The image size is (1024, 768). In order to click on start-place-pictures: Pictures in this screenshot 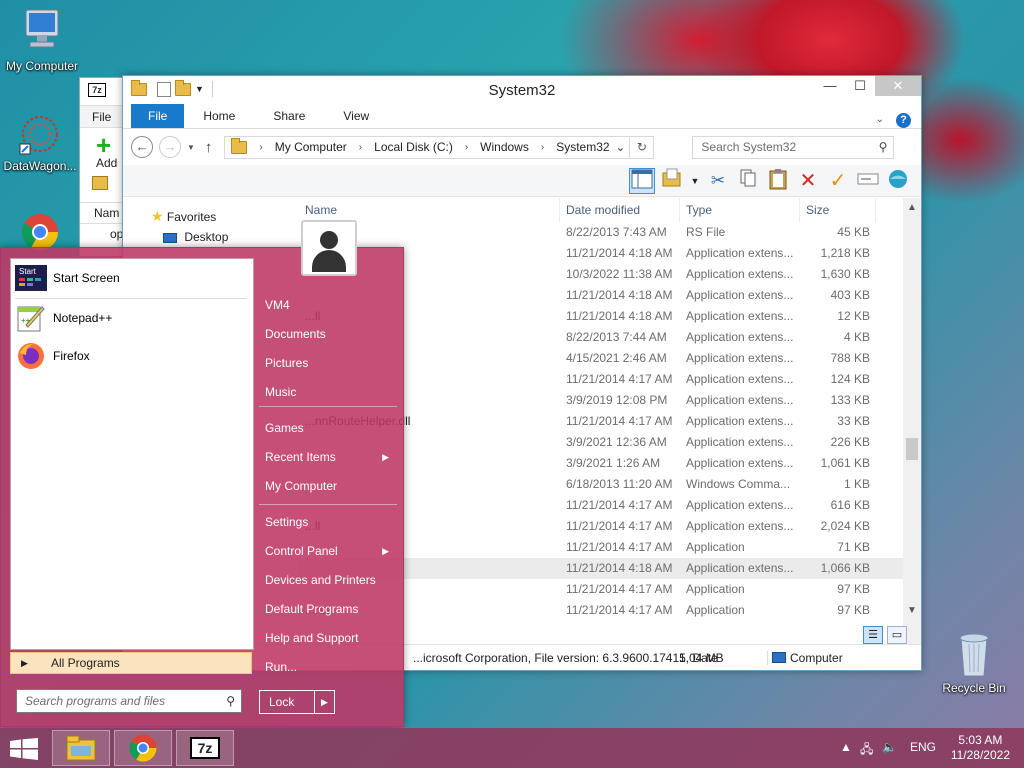, I will do `click(331, 363)`.